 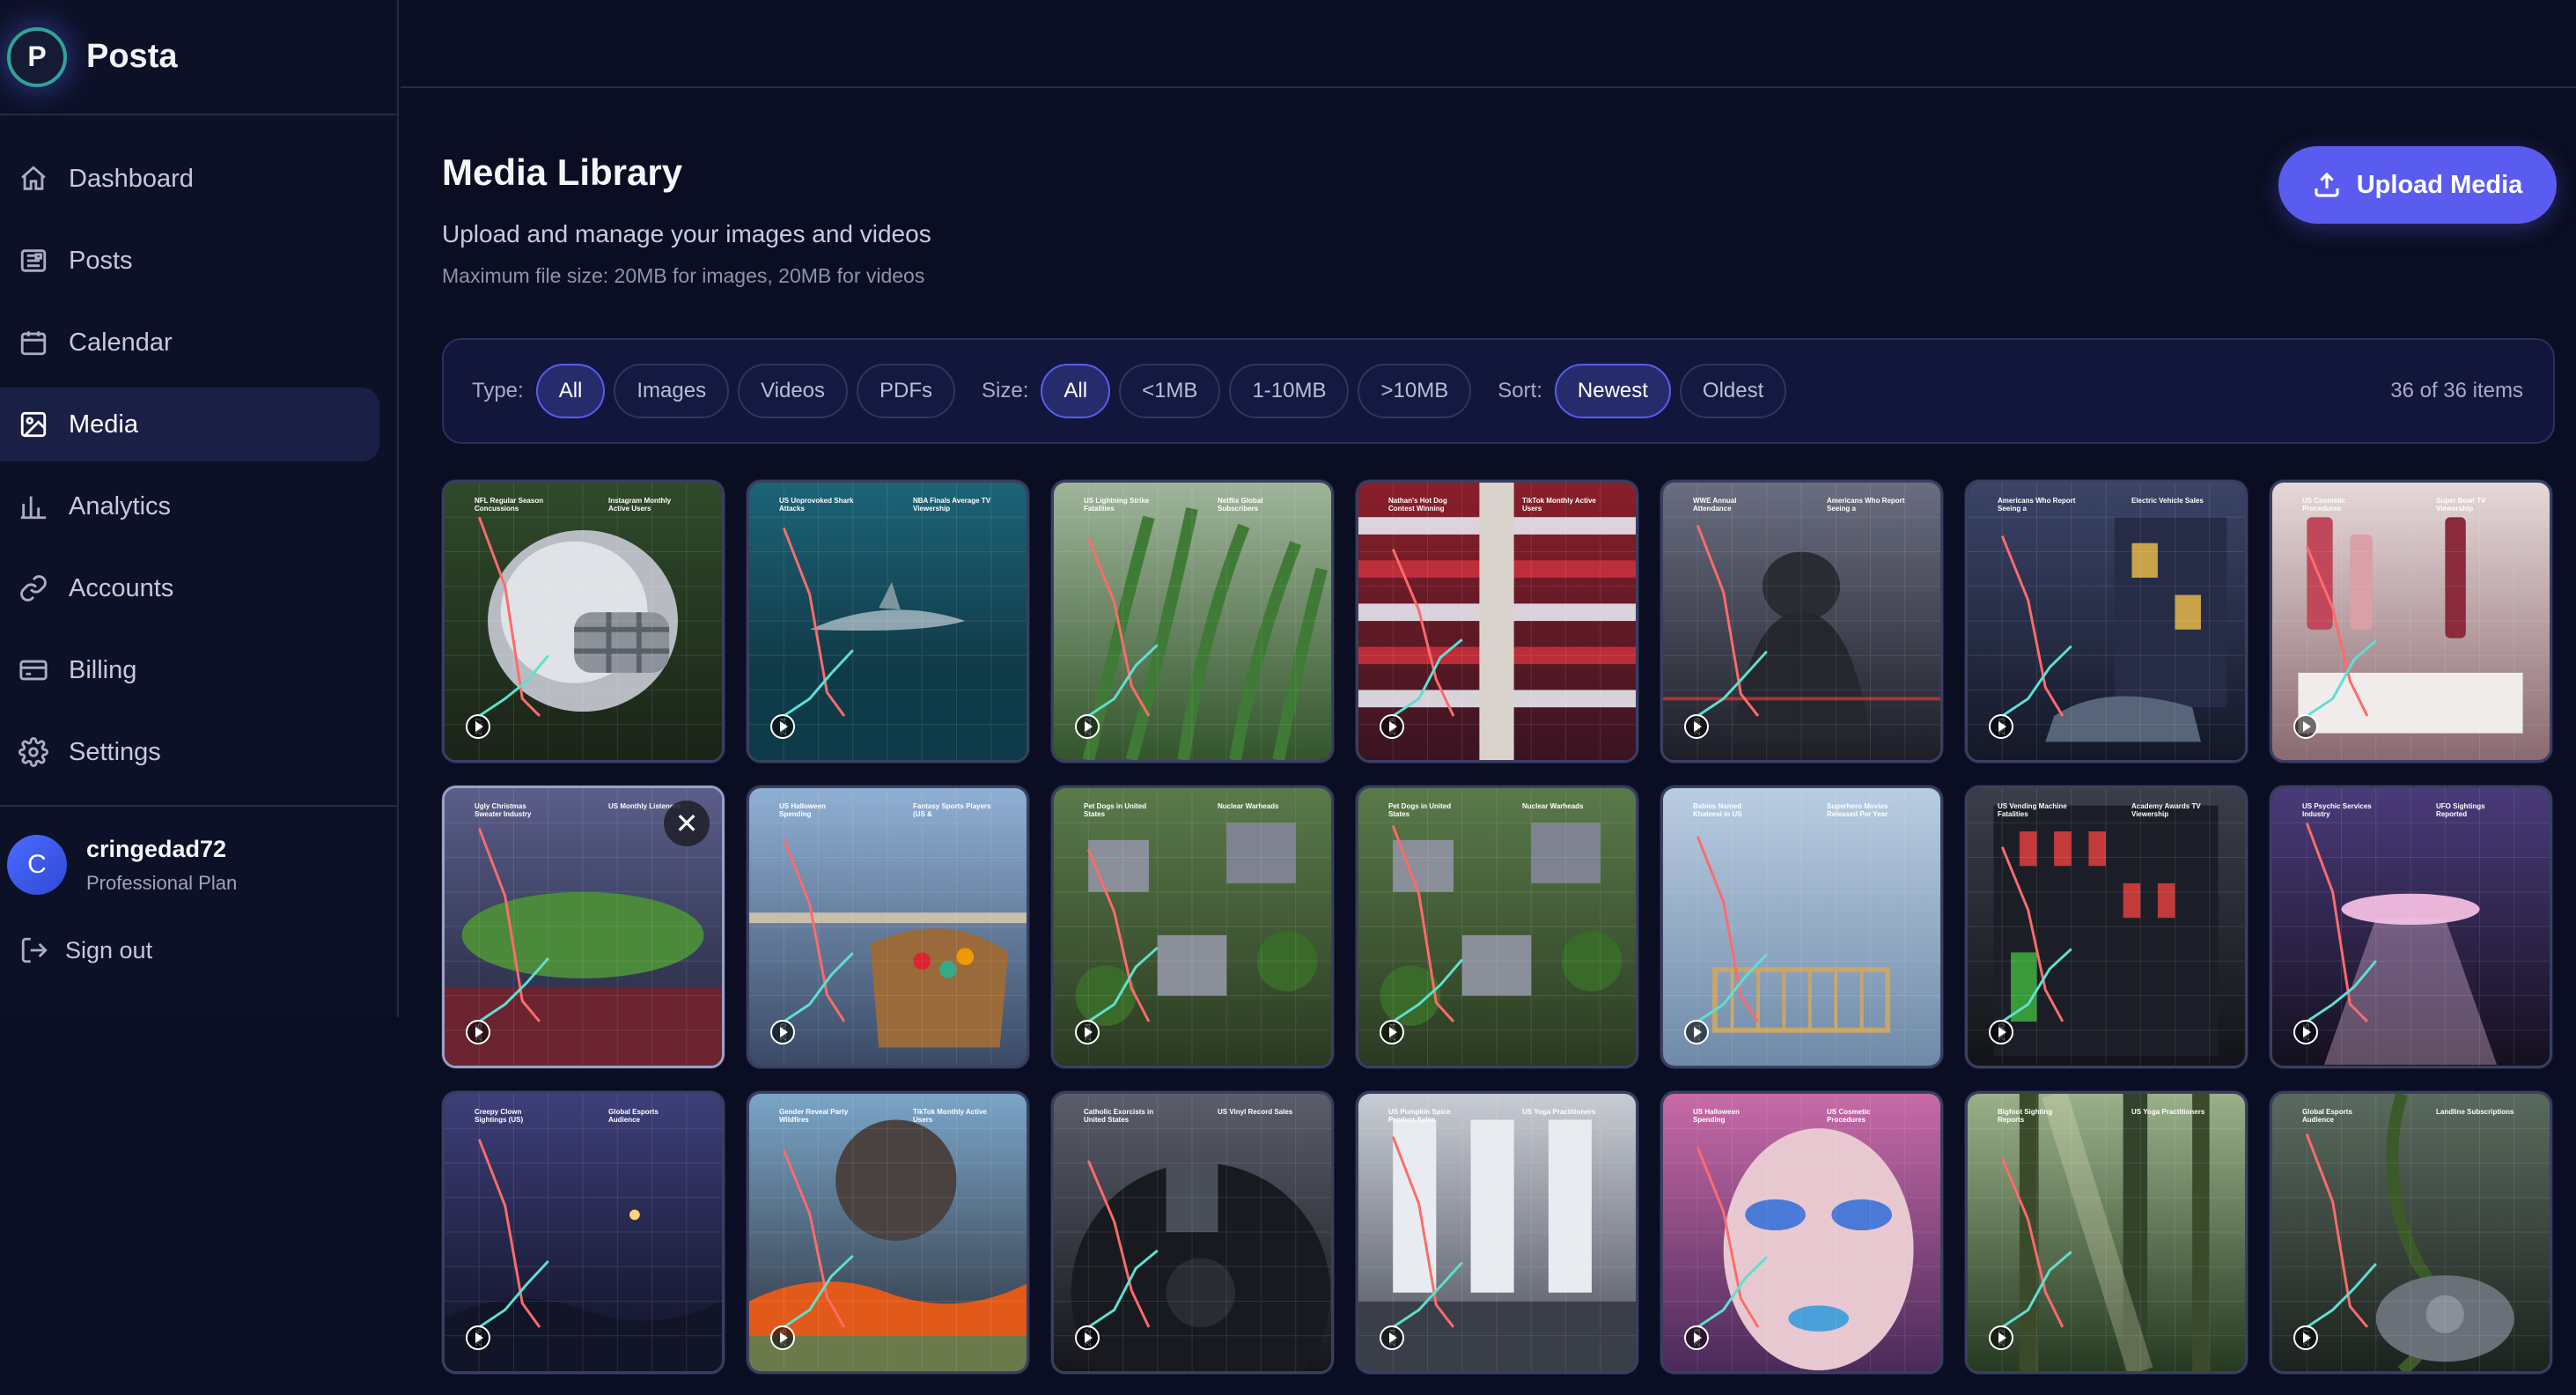 I want to click on thumbnail-right-title: Super Bowl TV Viewership, so click(x=2461, y=505).